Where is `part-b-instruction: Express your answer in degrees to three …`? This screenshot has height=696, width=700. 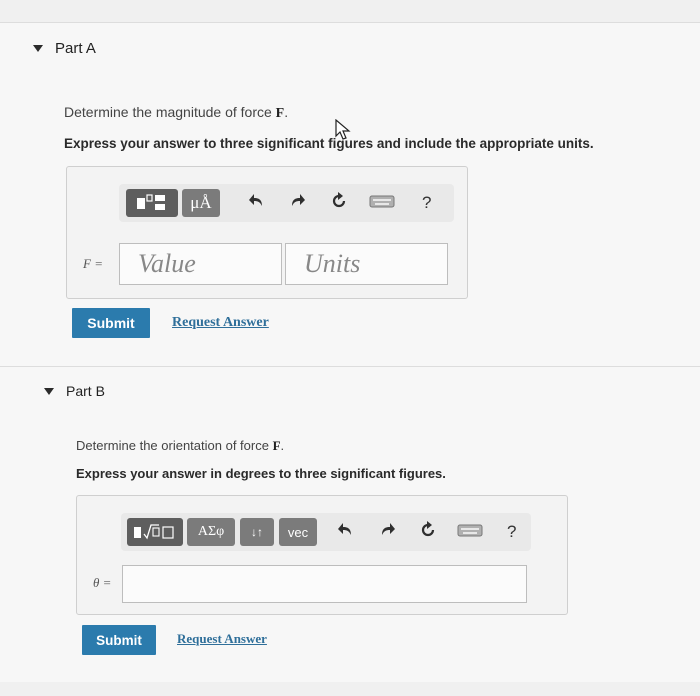 part-b-instruction: Express your answer in degrees to three … is located at coordinates (261, 473).